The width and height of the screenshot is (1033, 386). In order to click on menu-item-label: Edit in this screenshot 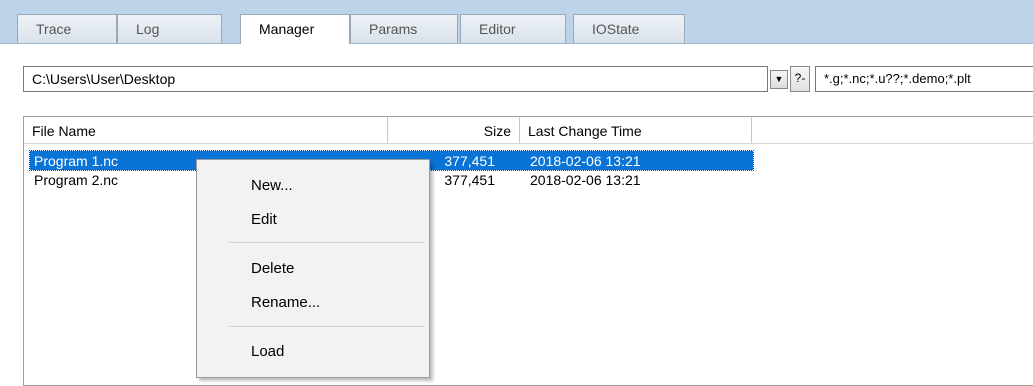, I will do `click(264, 219)`.